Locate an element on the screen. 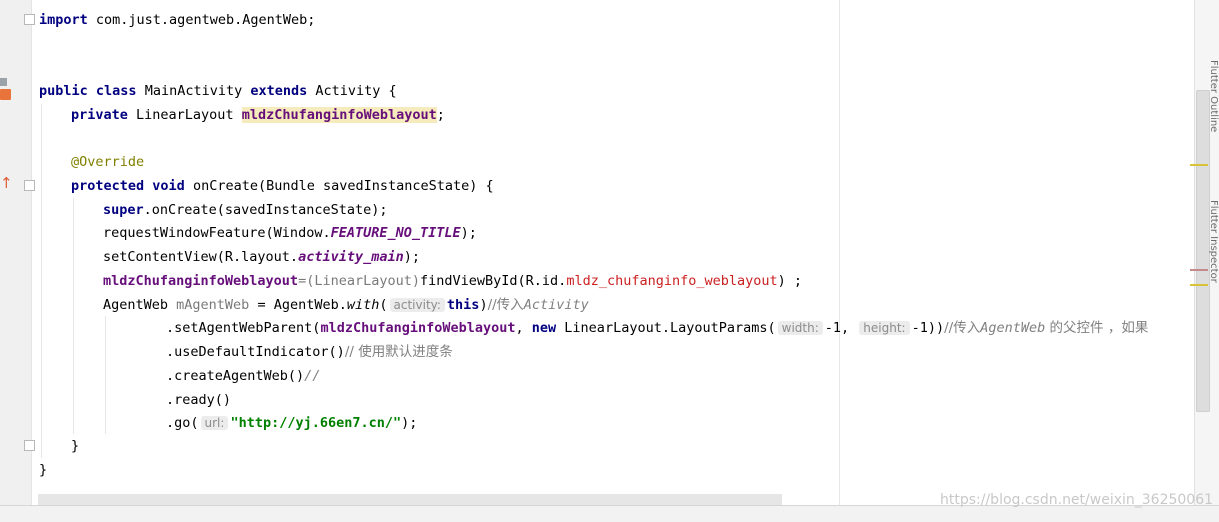 The image size is (1219, 522). comment: Activity is located at coordinates (556, 305).